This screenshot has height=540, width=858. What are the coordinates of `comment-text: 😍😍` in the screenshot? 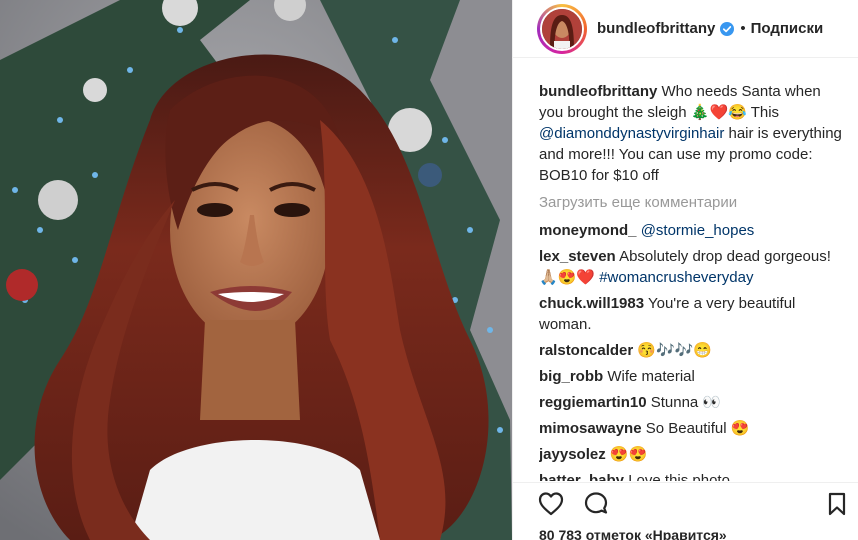 It's located at (628, 454).